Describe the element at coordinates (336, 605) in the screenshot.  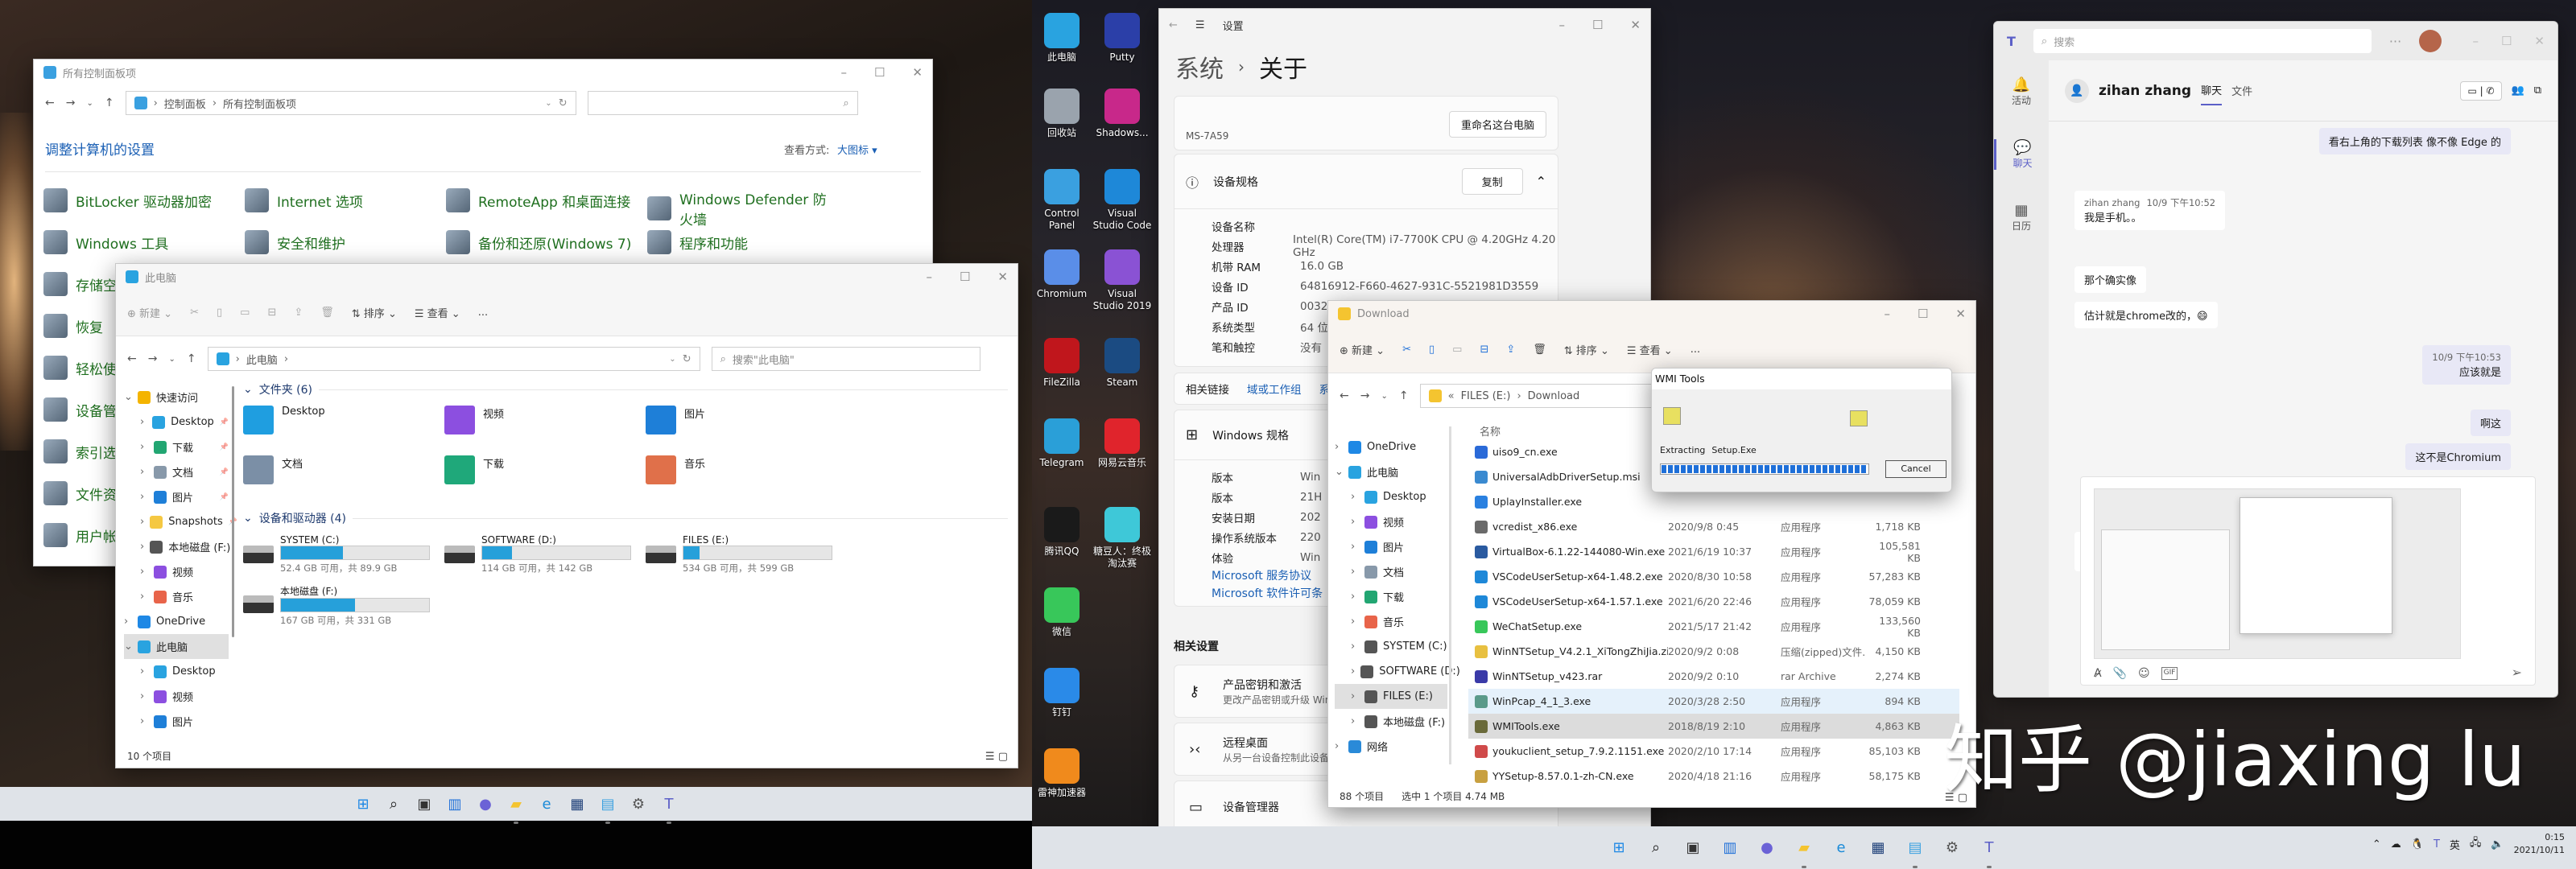
I see `drive-tile: 本地磁盘 (F:) 167 GB 可用，共 331 GB` at that location.